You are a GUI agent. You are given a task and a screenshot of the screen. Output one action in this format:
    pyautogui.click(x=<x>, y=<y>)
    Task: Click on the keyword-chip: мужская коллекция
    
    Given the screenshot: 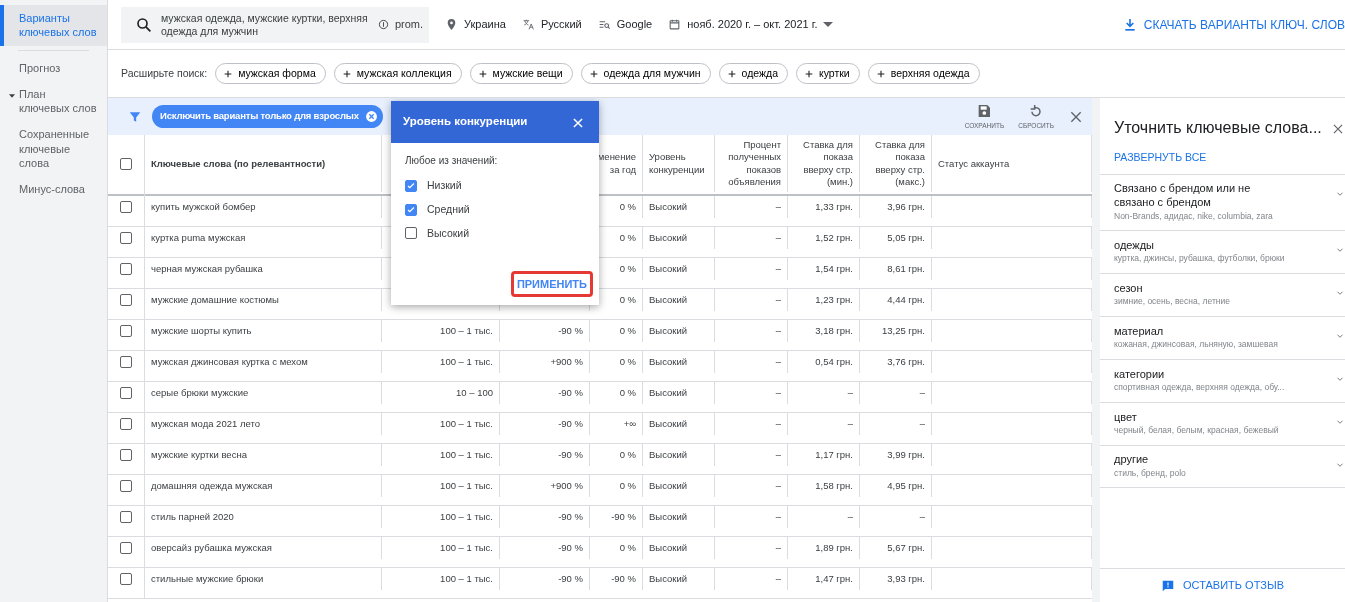 What is the action you would take?
    pyautogui.click(x=397, y=73)
    